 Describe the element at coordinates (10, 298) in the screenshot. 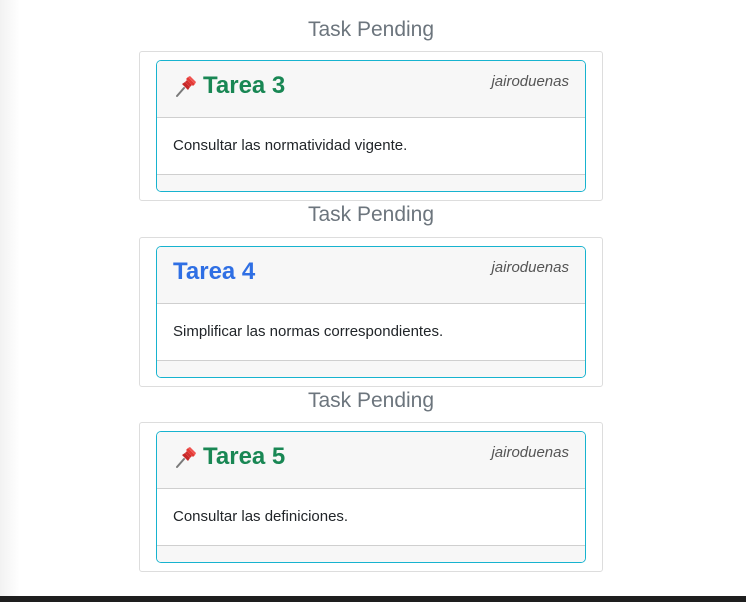

I see `left-shadow` at that location.